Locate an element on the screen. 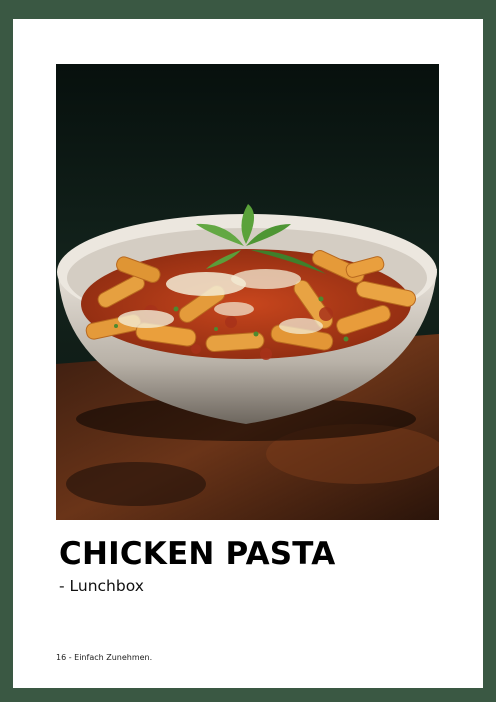  recipe-subtitle: - Lunchbox is located at coordinates (101, 586).